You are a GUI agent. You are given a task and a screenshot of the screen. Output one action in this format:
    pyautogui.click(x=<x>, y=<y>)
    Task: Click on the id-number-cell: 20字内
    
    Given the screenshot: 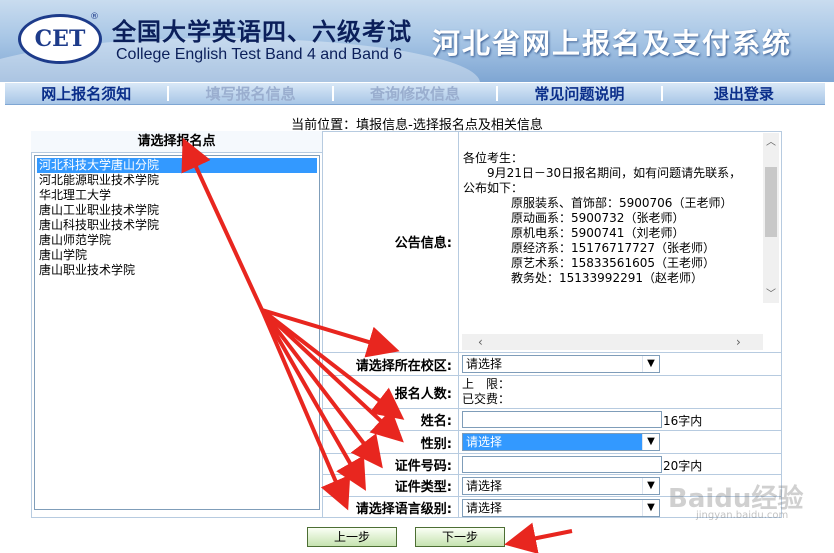 What is the action you would take?
    pyautogui.click(x=621, y=464)
    